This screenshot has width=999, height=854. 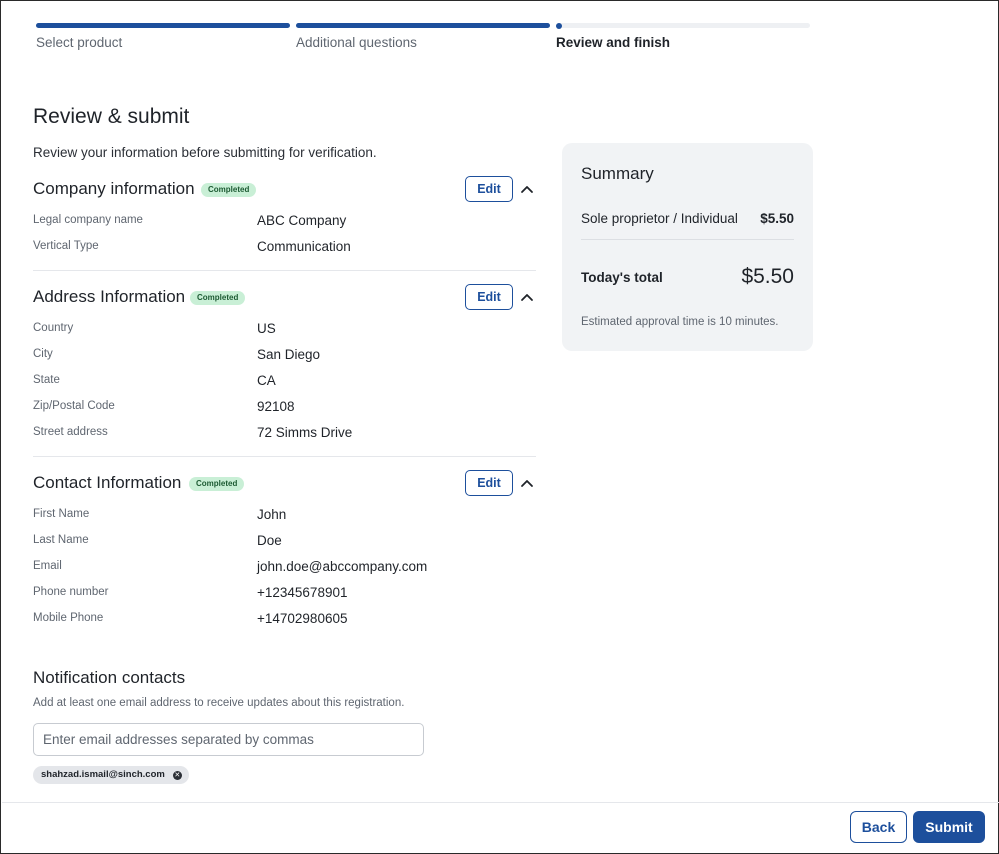 What do you see at coordinates (111, 116) in the screenshot?
I see `page-title: Review & submit` at bounding box center [111, 116].